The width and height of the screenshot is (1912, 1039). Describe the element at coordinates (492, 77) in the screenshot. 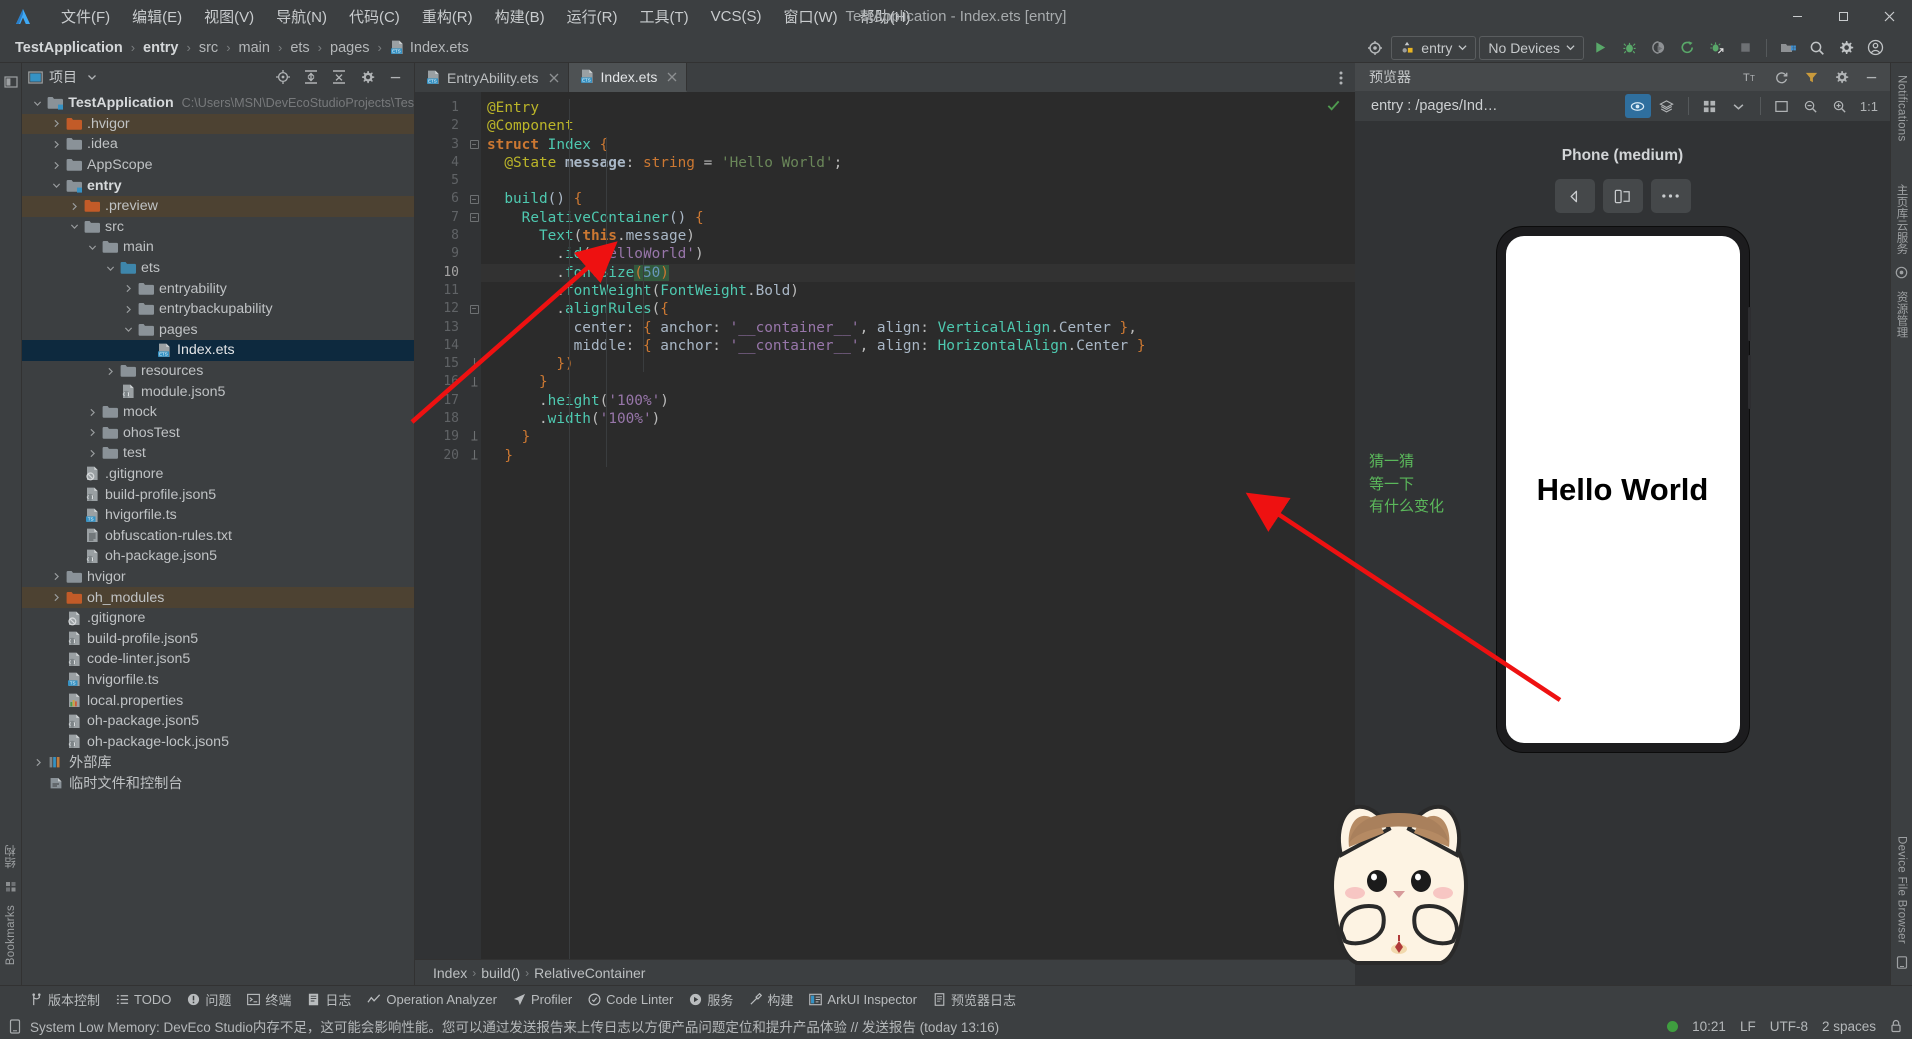

I see `editor-tab-EntryAbility_ets: ETS EntryAbility.ets` at that location.